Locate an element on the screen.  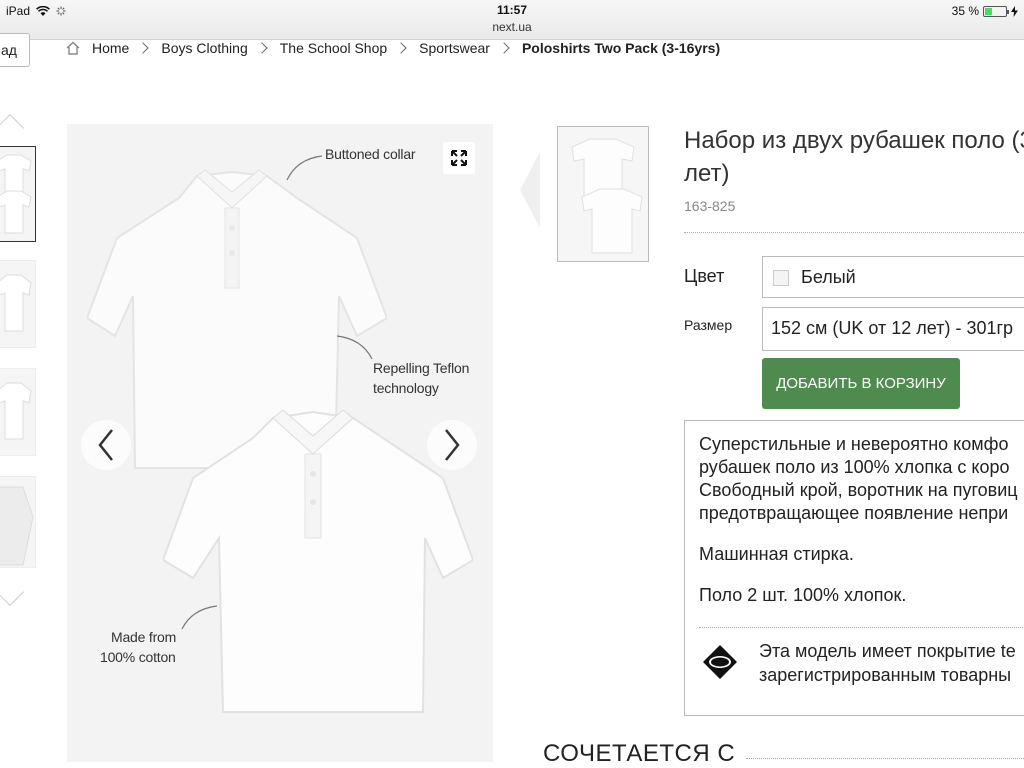
previous-image-button is located at coordinates (106, 445).